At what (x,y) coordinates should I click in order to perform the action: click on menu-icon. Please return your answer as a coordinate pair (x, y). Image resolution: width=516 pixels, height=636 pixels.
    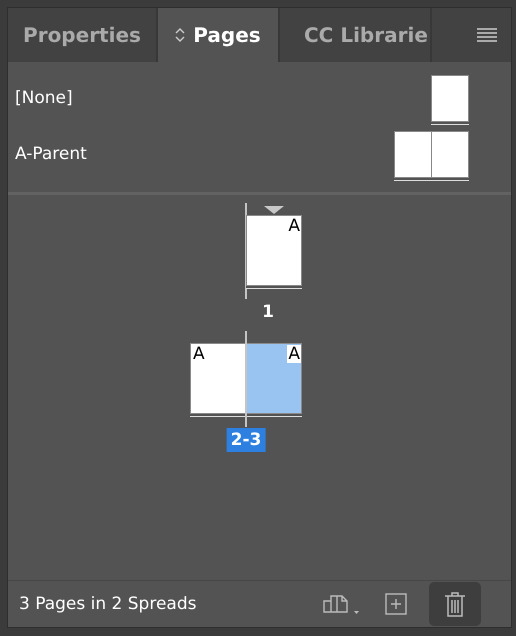
    Looking at the image, I should click on (487, 35).